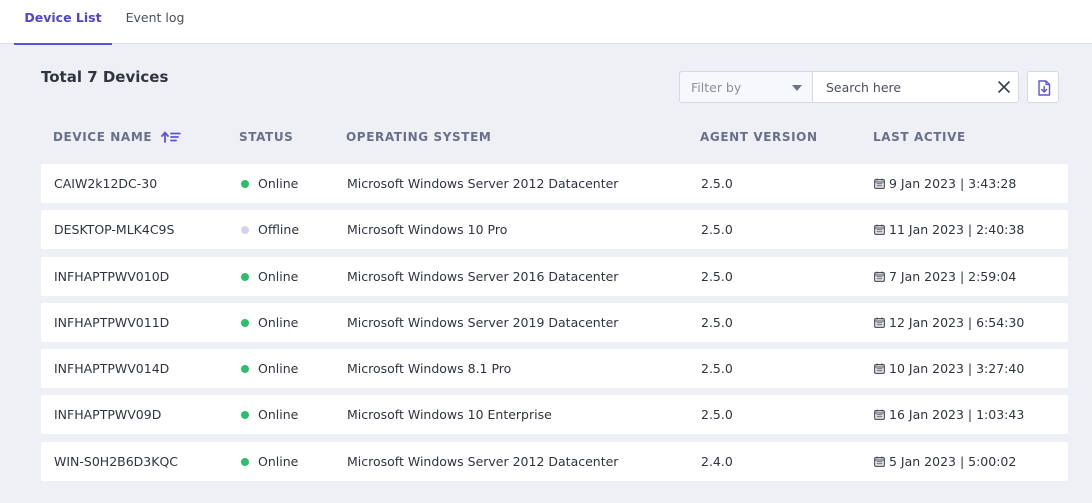  I want to click on last-active-cell: 5 Jan 2023 | 5:00:02, so click(945, 461).